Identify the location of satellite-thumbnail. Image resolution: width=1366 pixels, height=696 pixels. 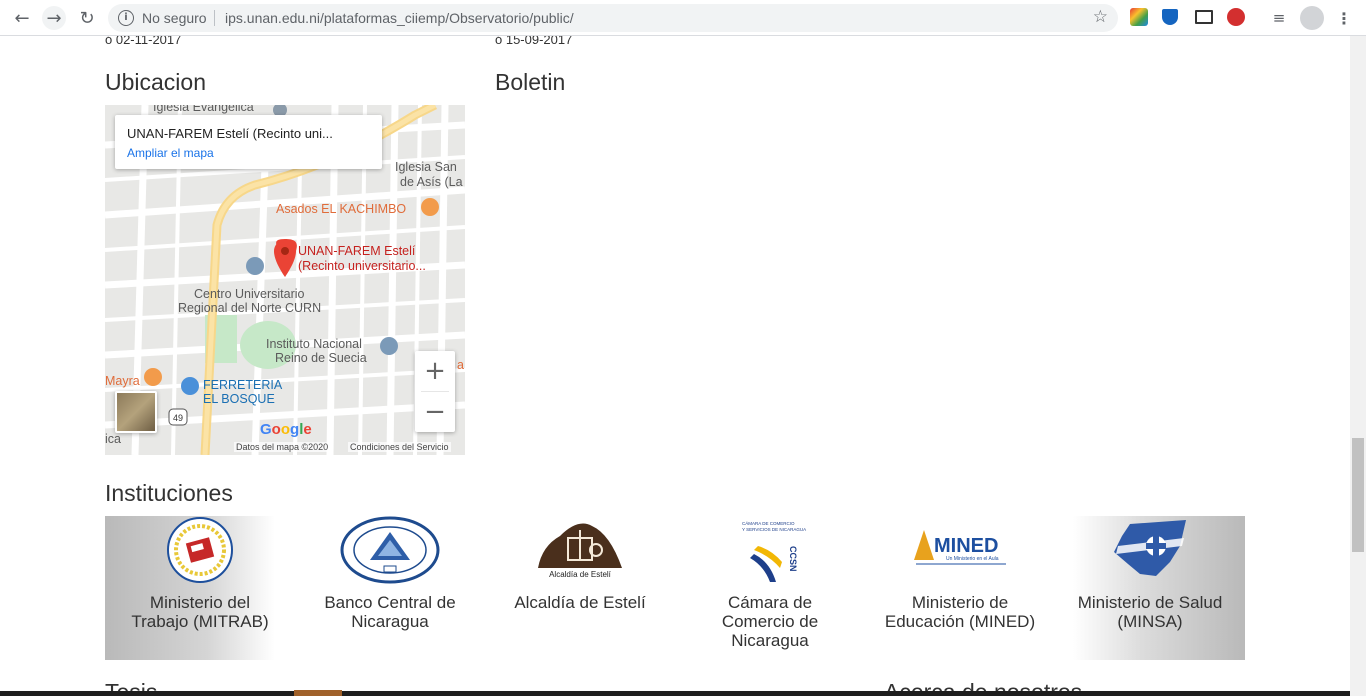
(136, 412).